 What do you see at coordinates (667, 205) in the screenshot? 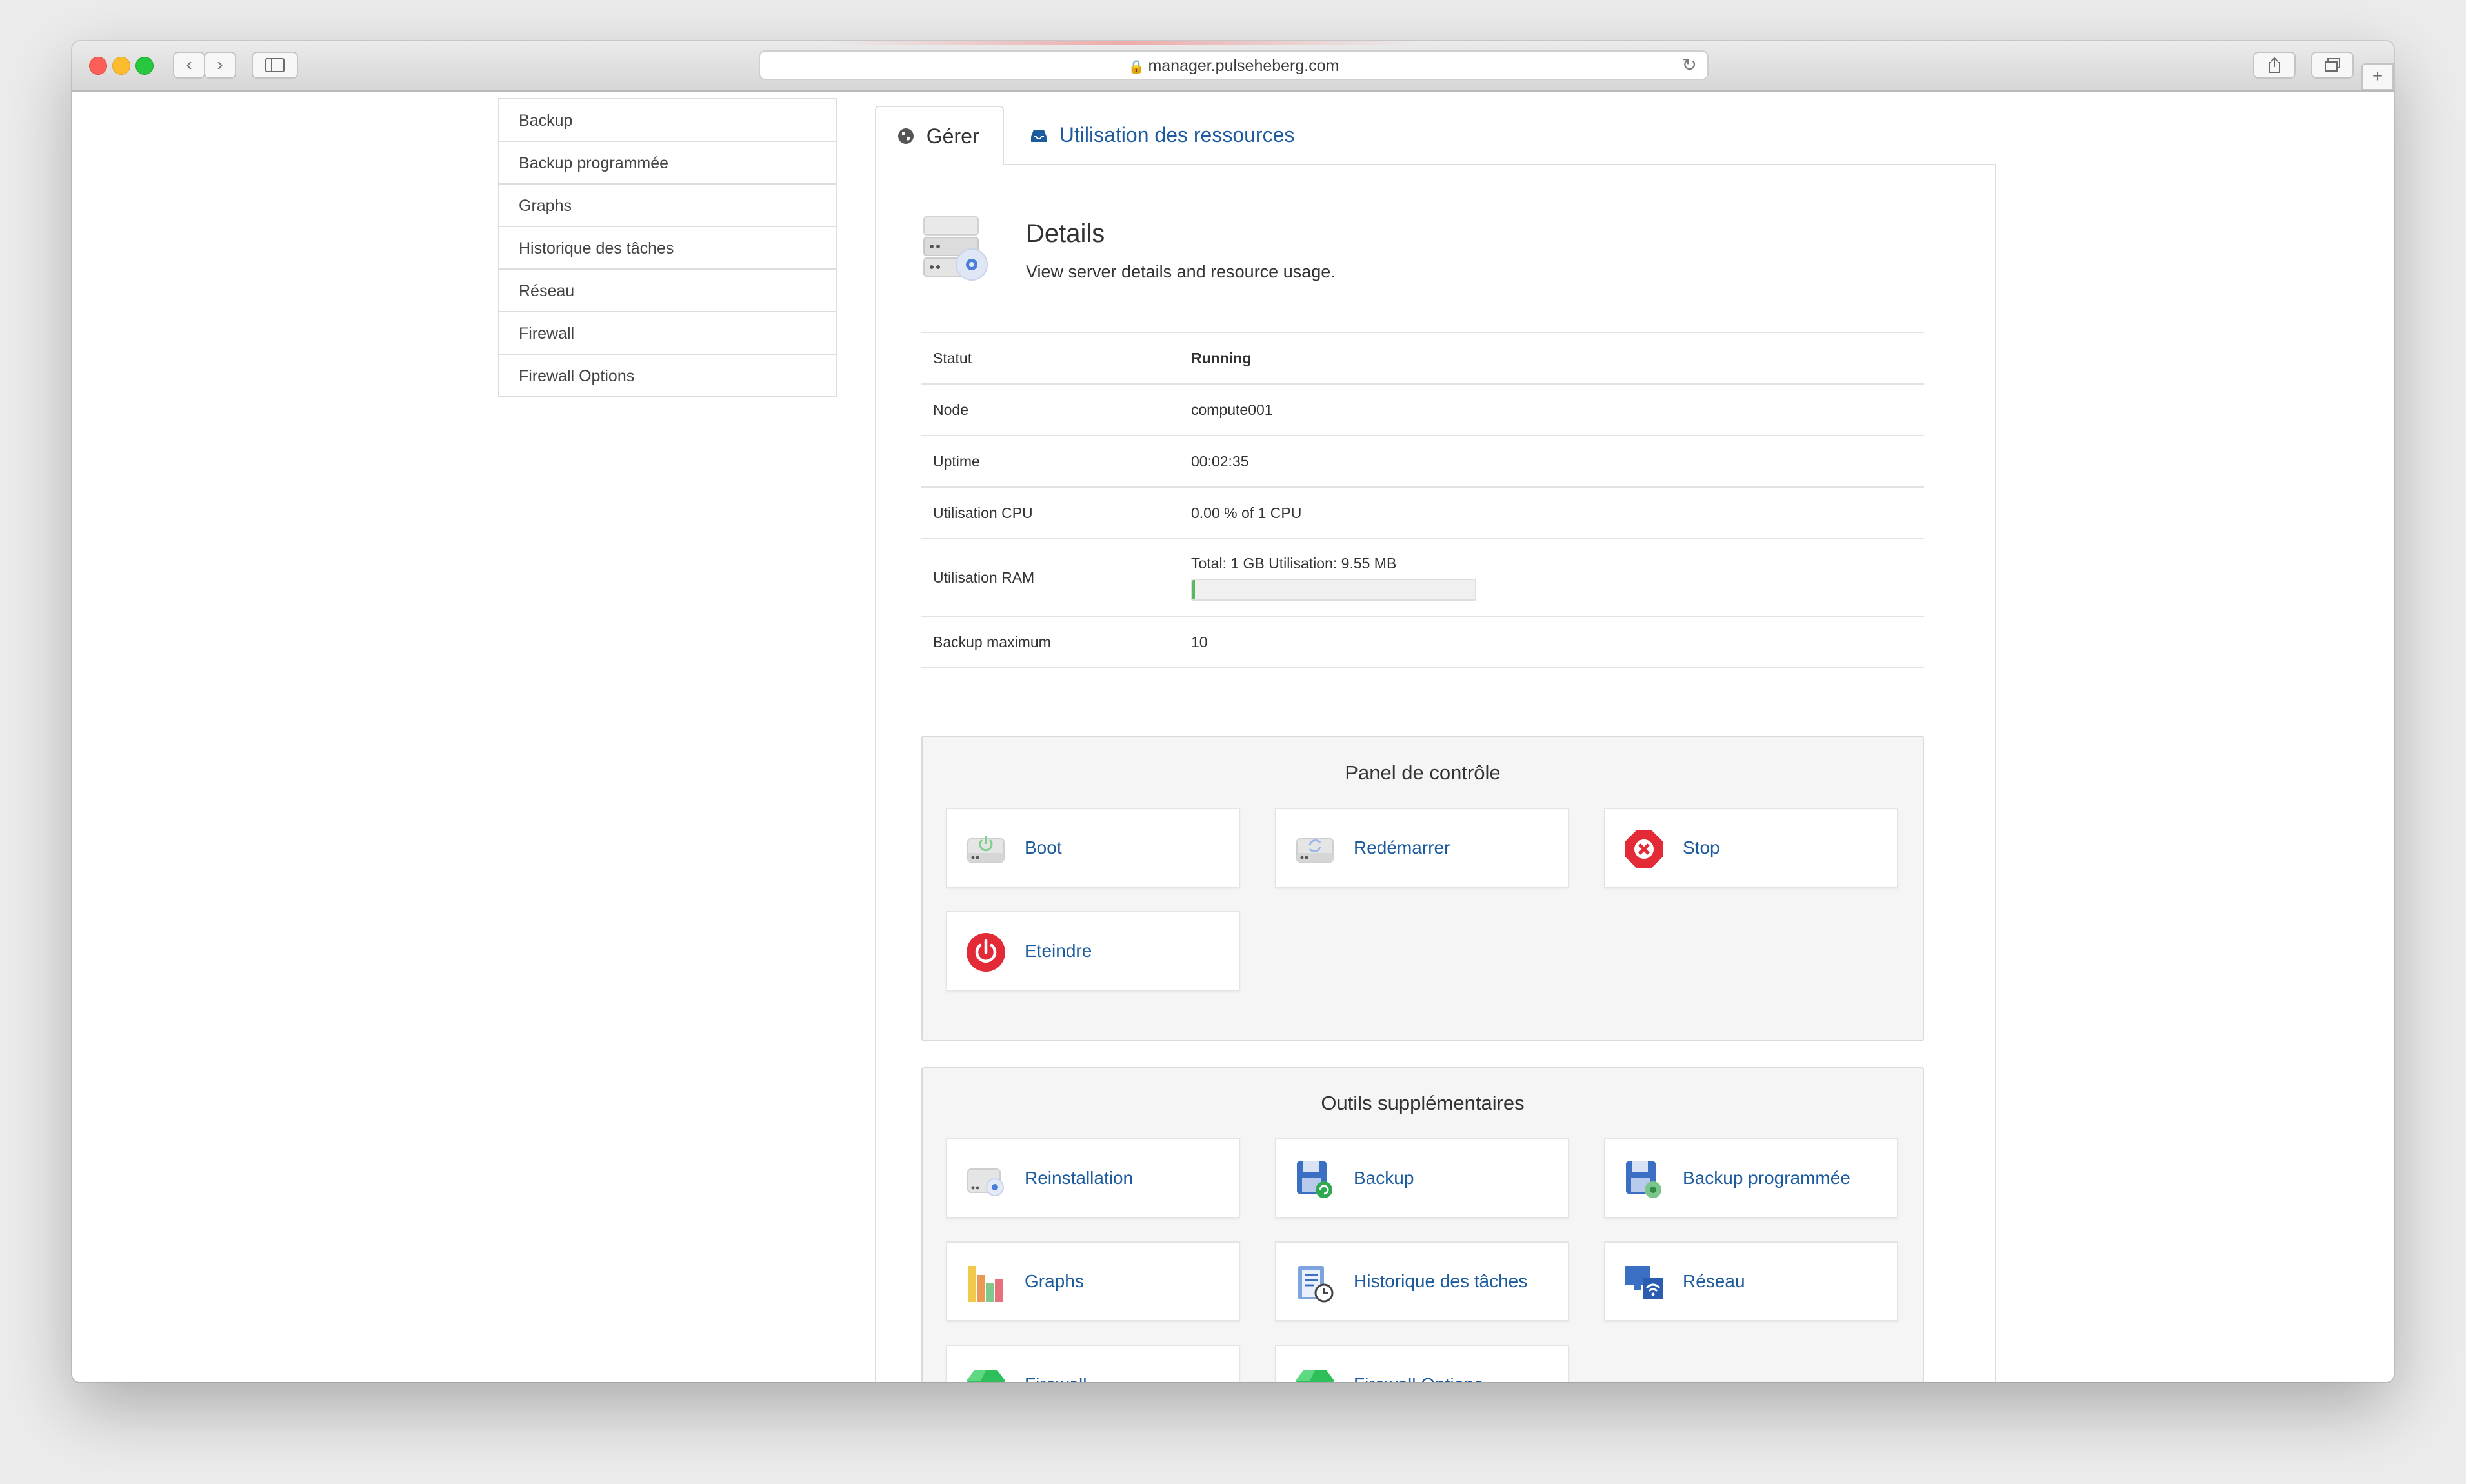
I see `sidebar-item-graphs: Graphs` at bounding box center [667, 205].